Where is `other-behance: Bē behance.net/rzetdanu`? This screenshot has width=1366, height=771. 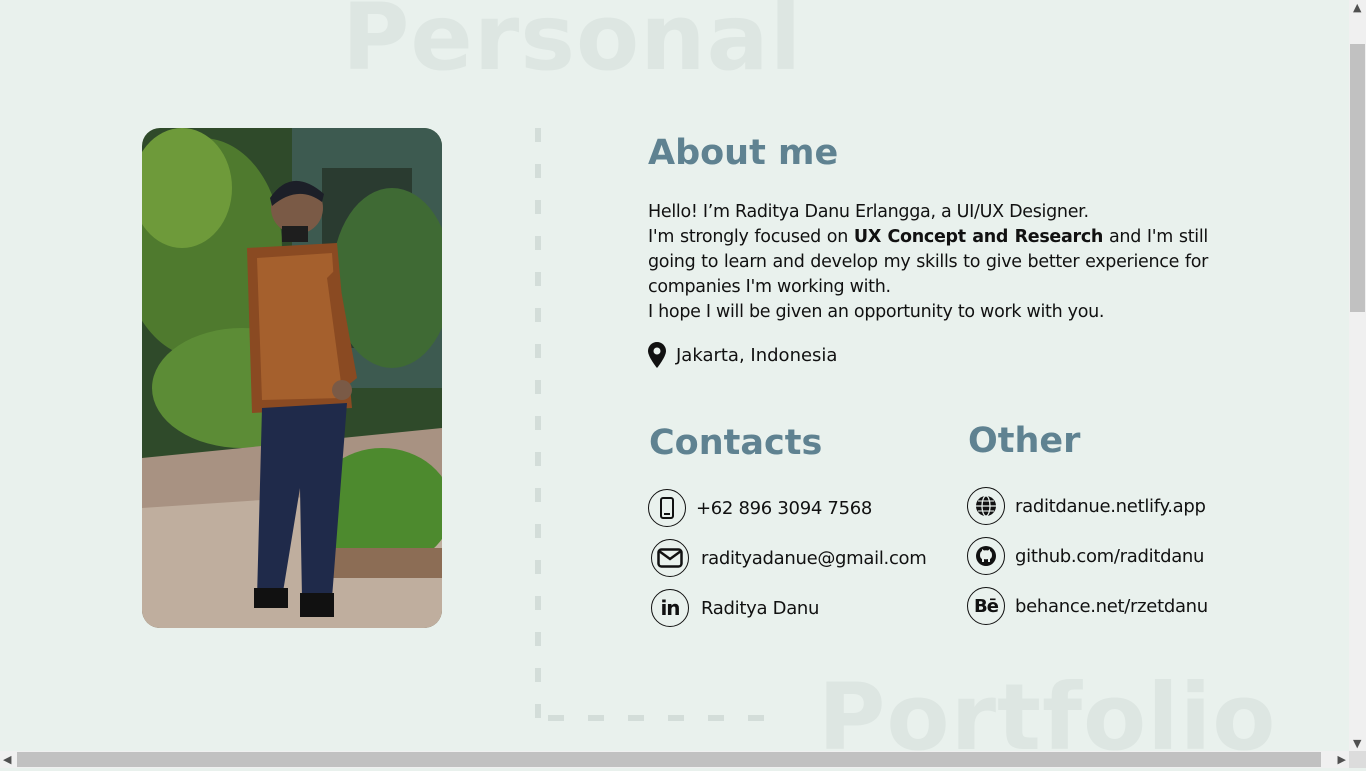 other-behance: Bē behance.net/rzetdanu is located at coordinates (1087, 606).